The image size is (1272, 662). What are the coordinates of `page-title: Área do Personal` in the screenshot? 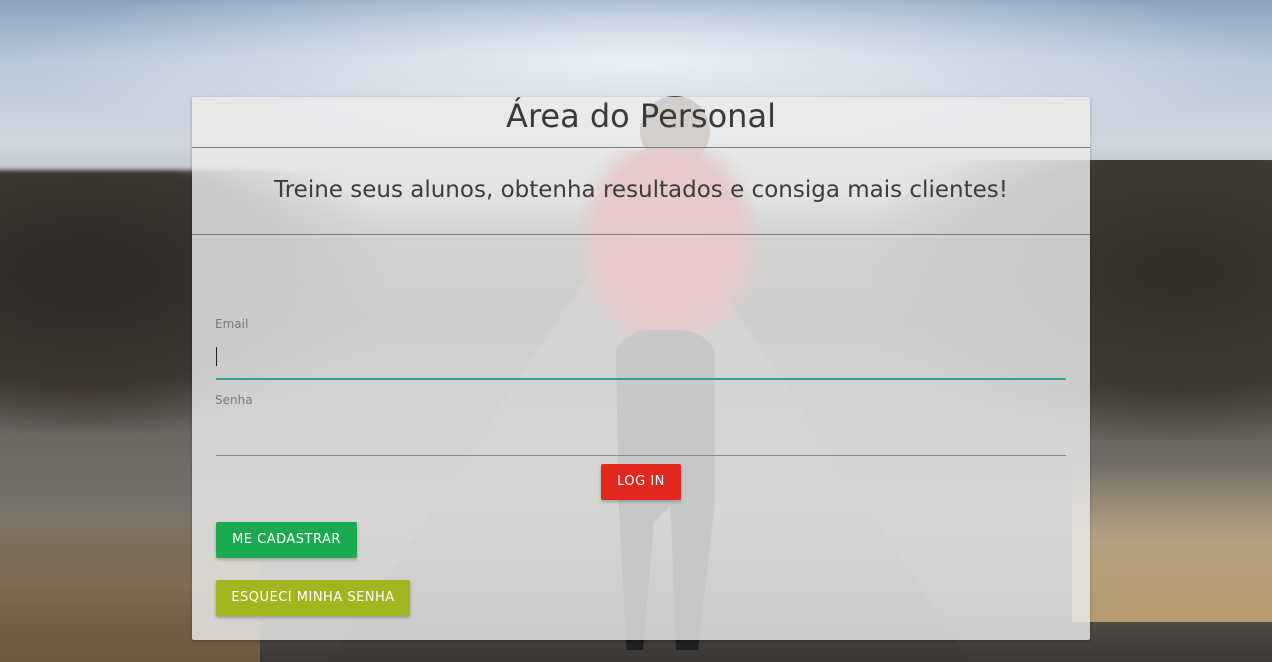 It's located at (641, 122).